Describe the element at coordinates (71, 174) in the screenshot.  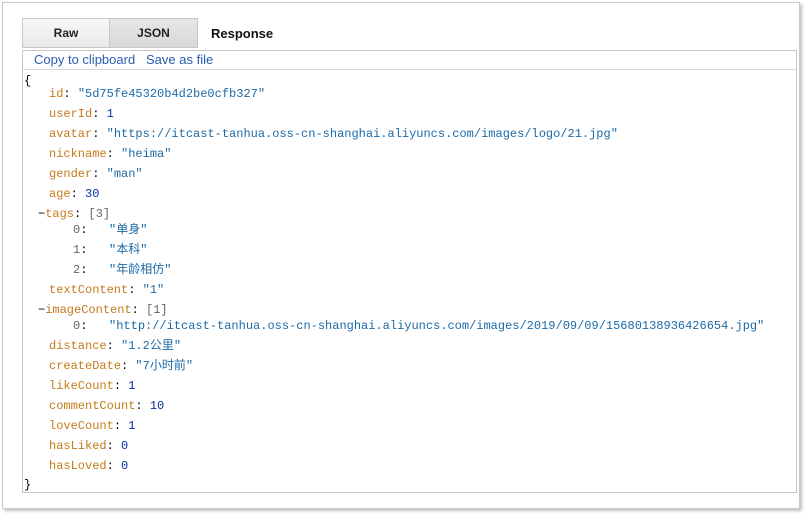
I see `json-key: gender` at that location.